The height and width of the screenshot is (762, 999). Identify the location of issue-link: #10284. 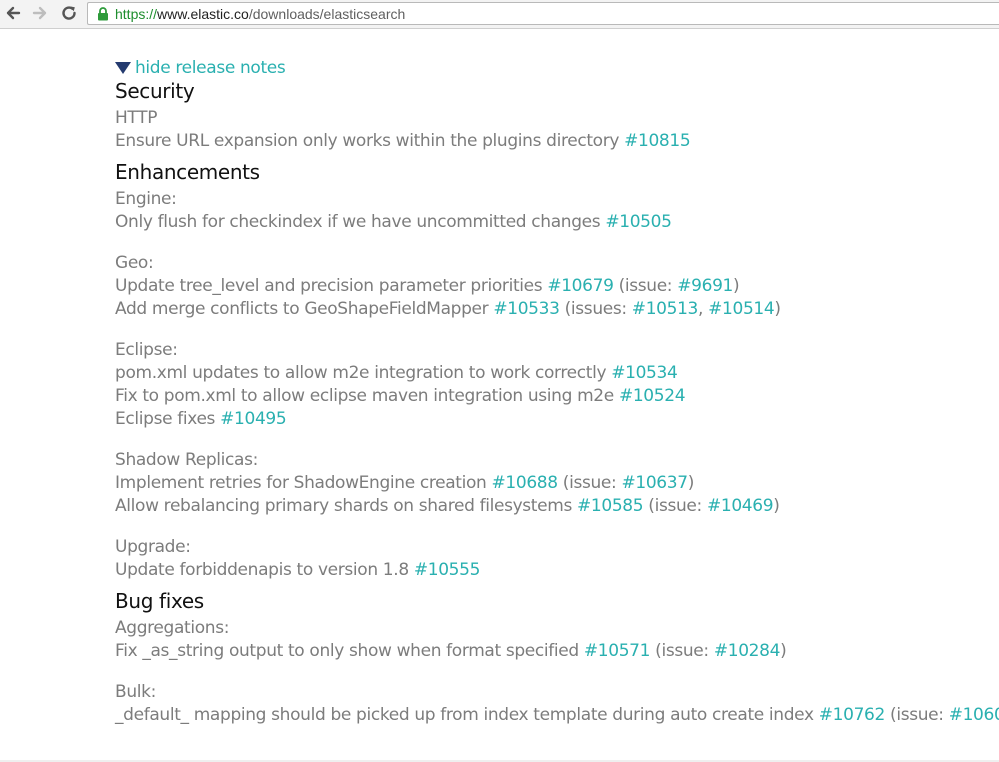
(747, 651).